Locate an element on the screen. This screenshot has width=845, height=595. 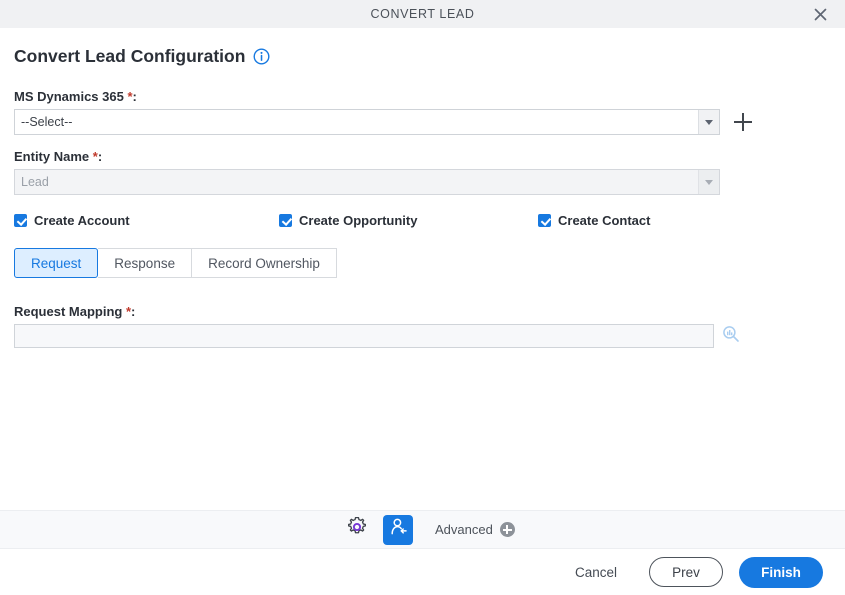
advanced-toggle: Advanced is located at coordinates (475, 529).